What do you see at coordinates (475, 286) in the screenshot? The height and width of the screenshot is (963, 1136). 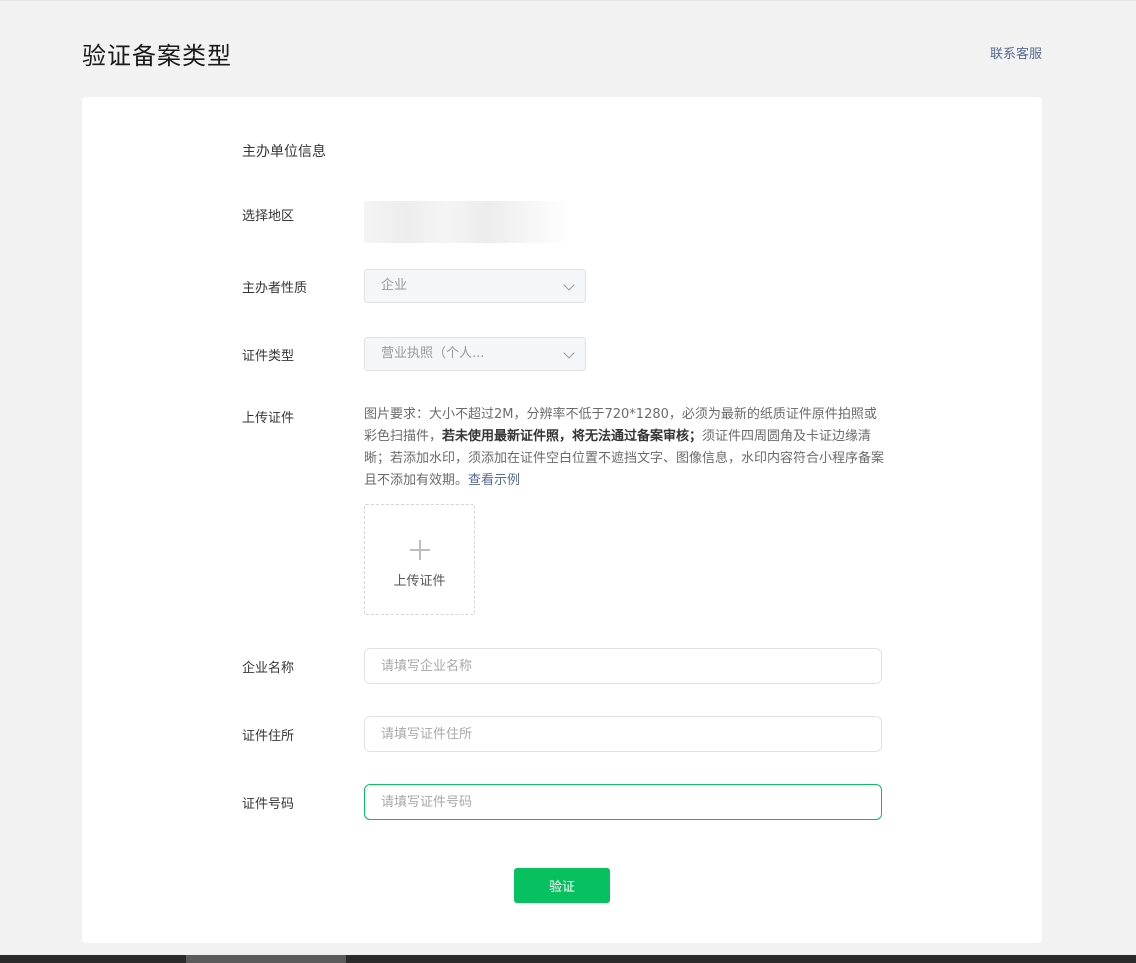 I see `nature-select: 企业` at bounding box center [475, 286].